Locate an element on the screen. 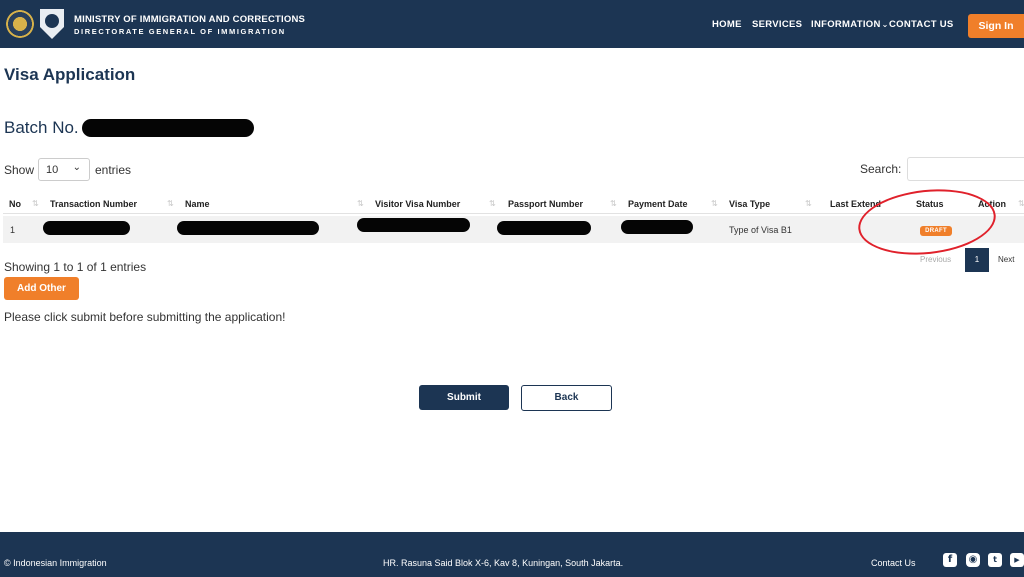 This screenshot has height=577, width=1024. footer-copyright: © Indonesian Immigration is located at coordinates (55, 563).